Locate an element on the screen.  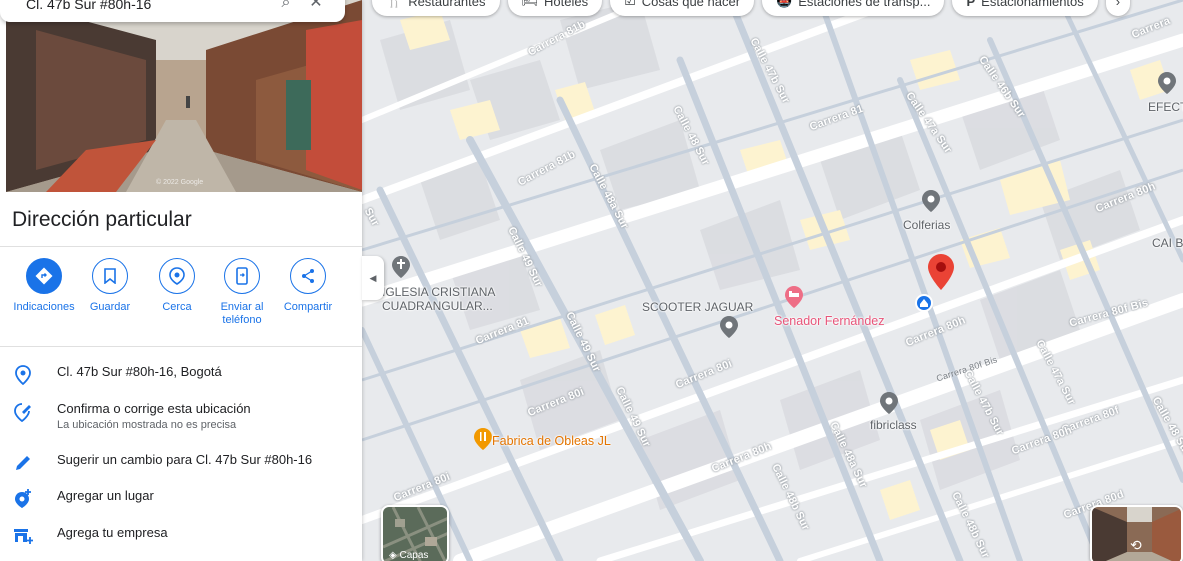
directions-icon is located at coordinates (44, 276).